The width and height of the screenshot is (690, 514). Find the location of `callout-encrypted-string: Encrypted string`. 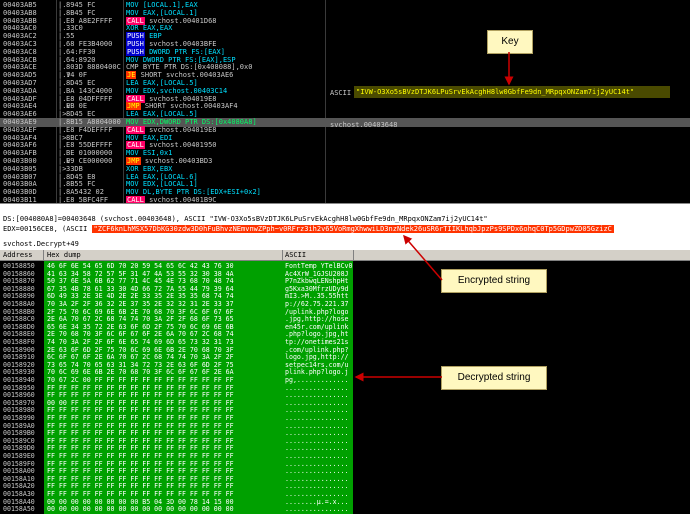

callout-encrypted-string: Encrypted string is located at coordinates (494, 281).